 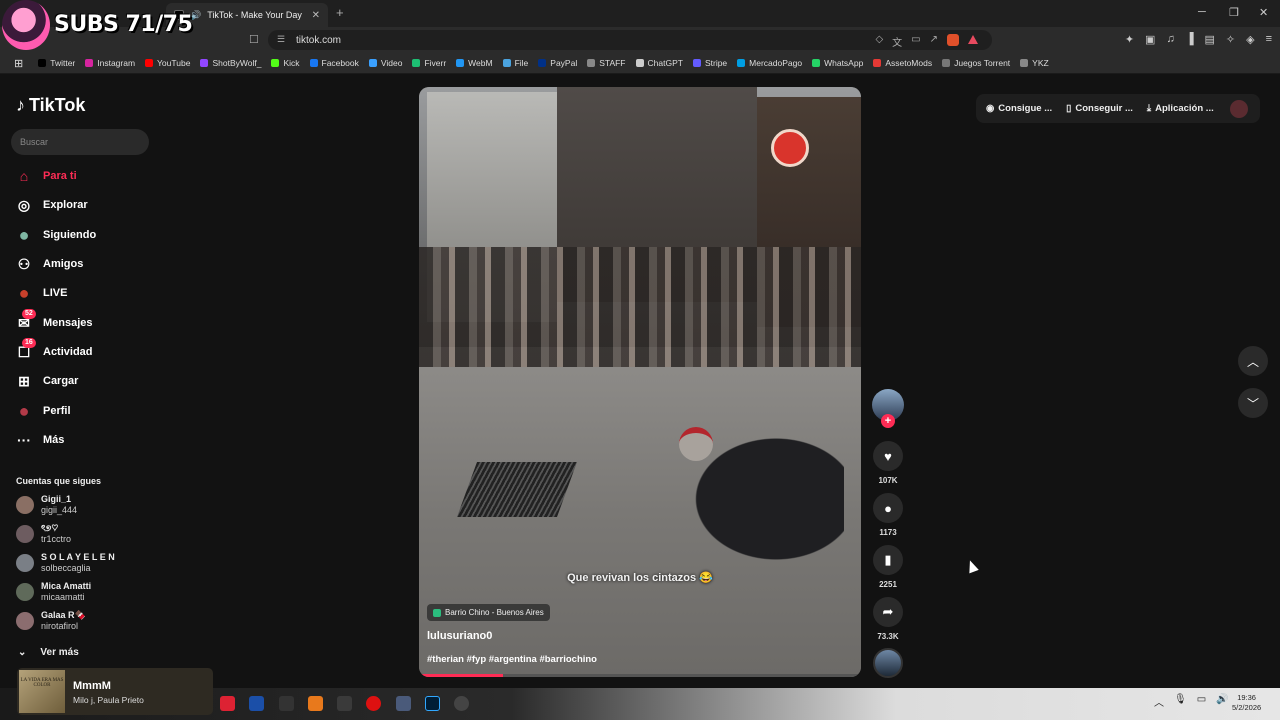 What do you see at coordinates (769, 63) in the screenshot?
I see `bookmark-mercadopago: MercadoPago` at bounding box center [769, 63].